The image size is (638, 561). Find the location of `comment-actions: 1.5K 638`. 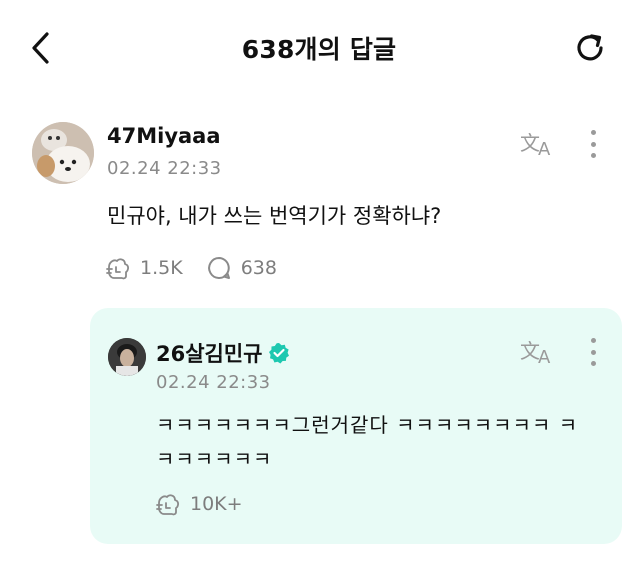

comment-actions: 1.5K 638 is located at coordinates (201, 268).